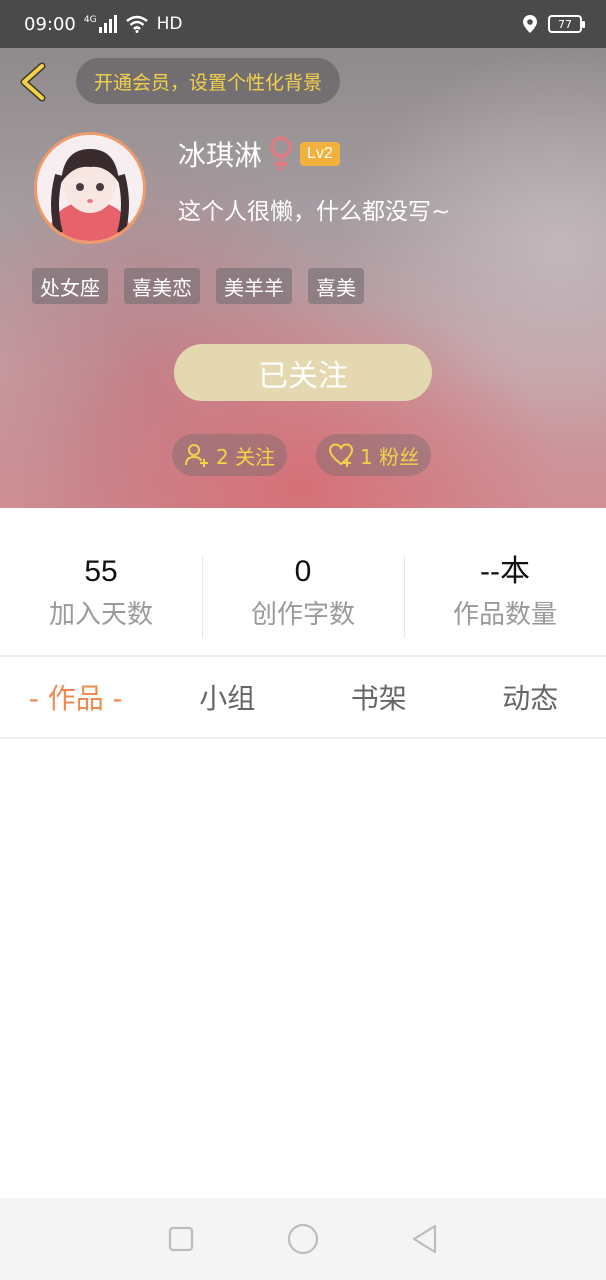 This screenshot has width=606, height=1280. Describe the element at coordinates (196, 455) in the screenshot. I see `add-user-icon` at that location.